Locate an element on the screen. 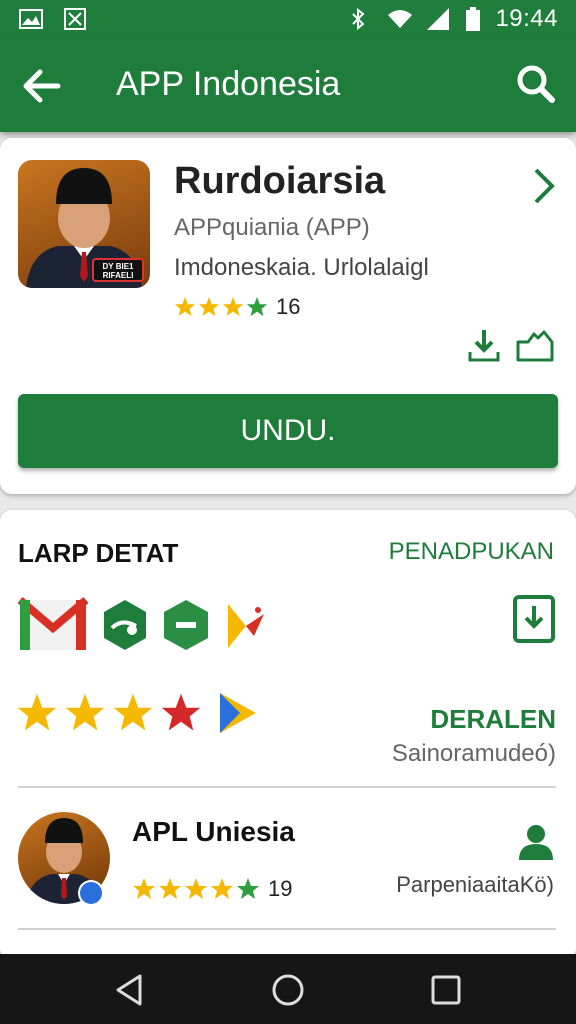 This screenshot has width=576, height=1024. nav-recents-icon is located at coordinates (446, 990).